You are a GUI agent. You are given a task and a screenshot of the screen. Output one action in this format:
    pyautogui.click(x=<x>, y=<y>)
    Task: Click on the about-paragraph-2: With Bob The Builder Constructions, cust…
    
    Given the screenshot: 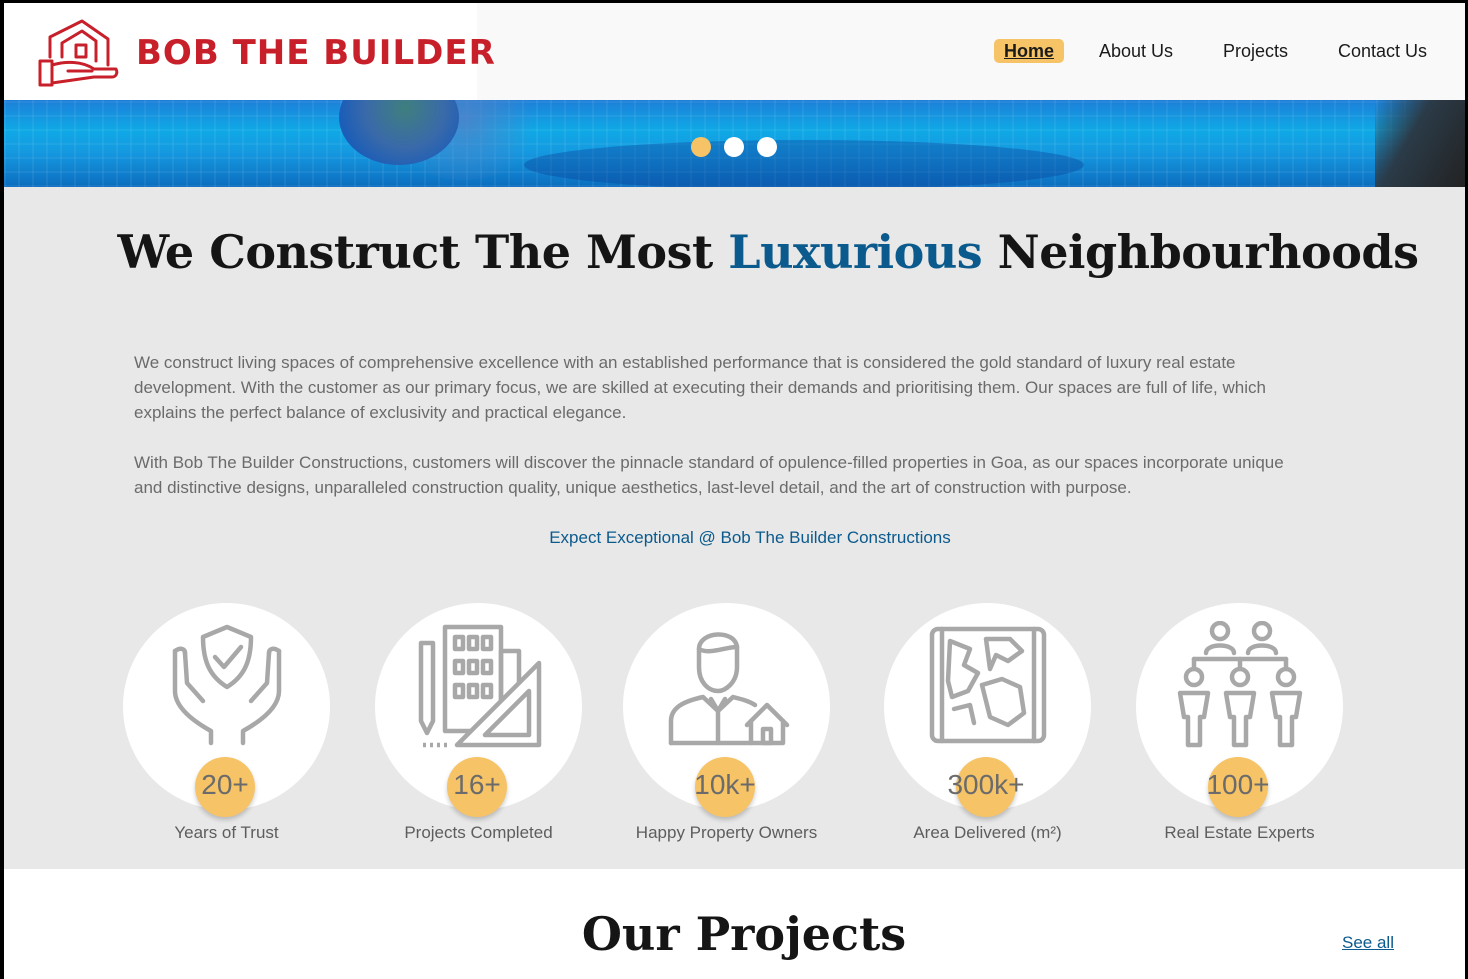 What is the action you would take?
    pyautogui.click(x=709, y=475)
    